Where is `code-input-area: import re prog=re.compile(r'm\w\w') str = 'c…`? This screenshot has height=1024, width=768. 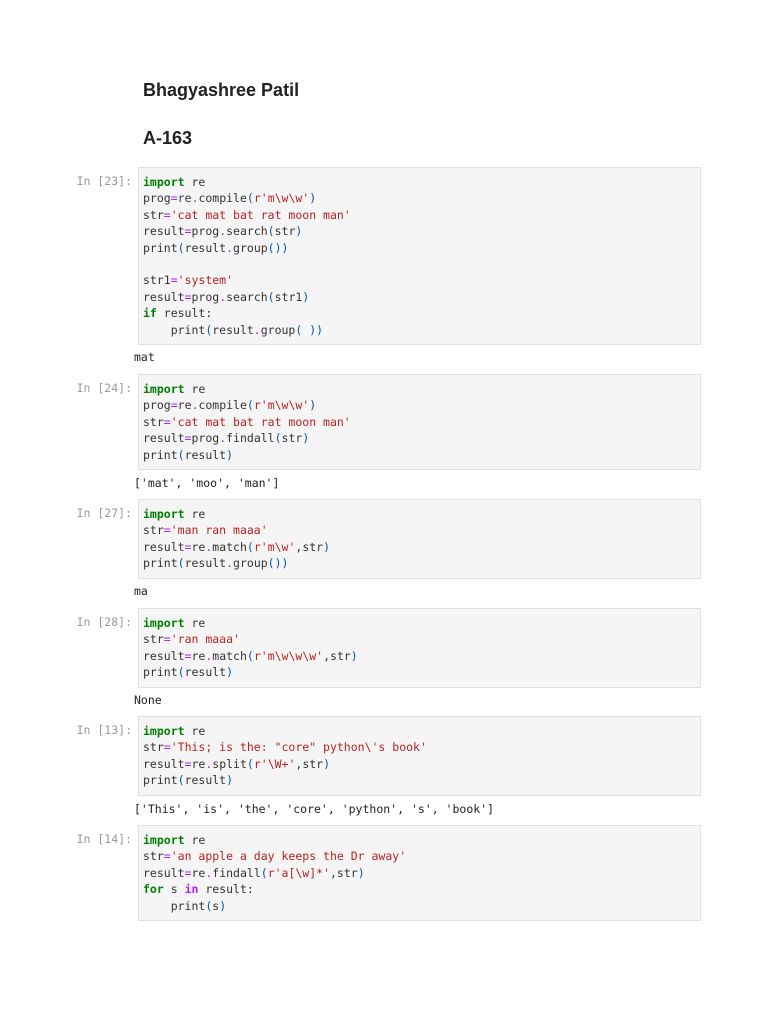 code-input-area: import re prog=re.compile(r'm\w\w') str = 'c… is located at coordinates (419, 256).